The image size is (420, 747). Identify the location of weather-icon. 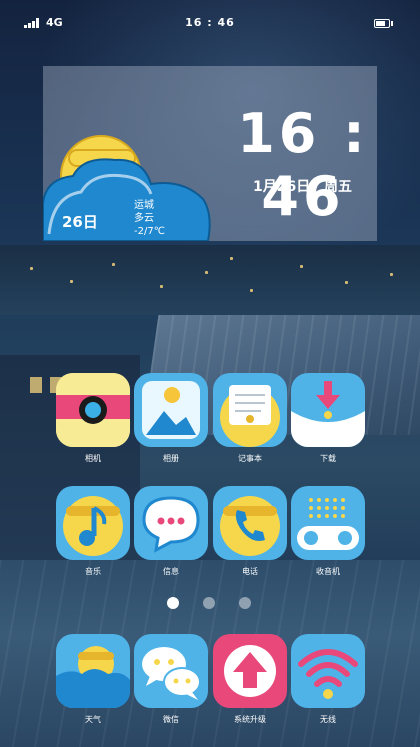
(93, 671).